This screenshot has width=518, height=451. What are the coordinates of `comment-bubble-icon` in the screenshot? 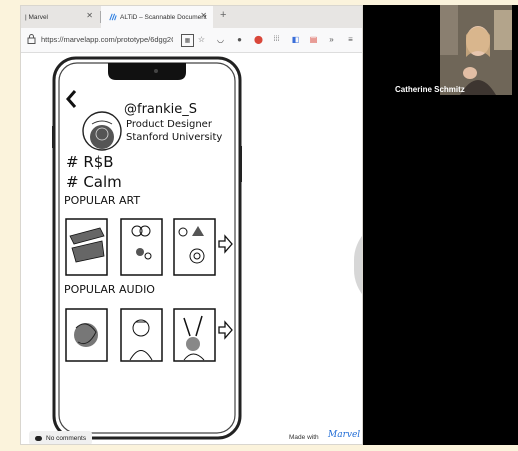 It's located at (38, 438).